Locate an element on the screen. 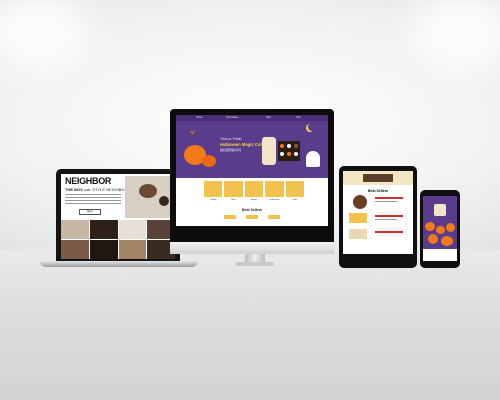  hero-line3: 魔幻萬聖節系列 is located at coordinates (231, 150).